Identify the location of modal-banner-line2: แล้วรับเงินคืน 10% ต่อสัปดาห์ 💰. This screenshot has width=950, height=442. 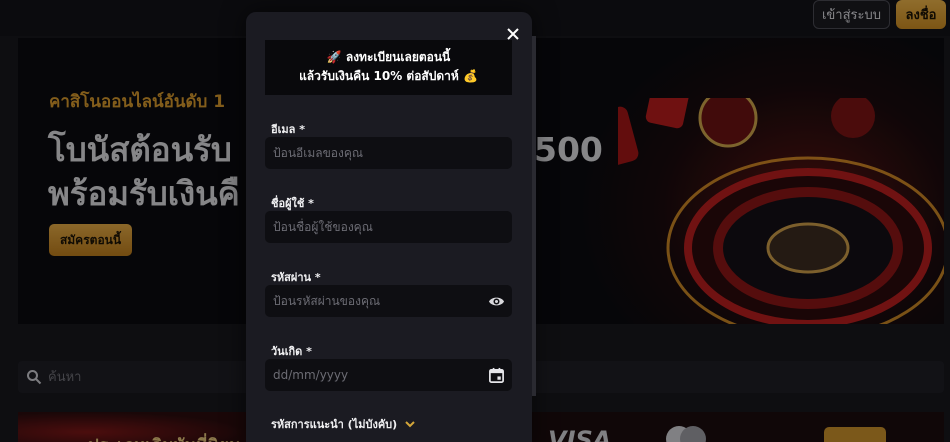
(388, 76).